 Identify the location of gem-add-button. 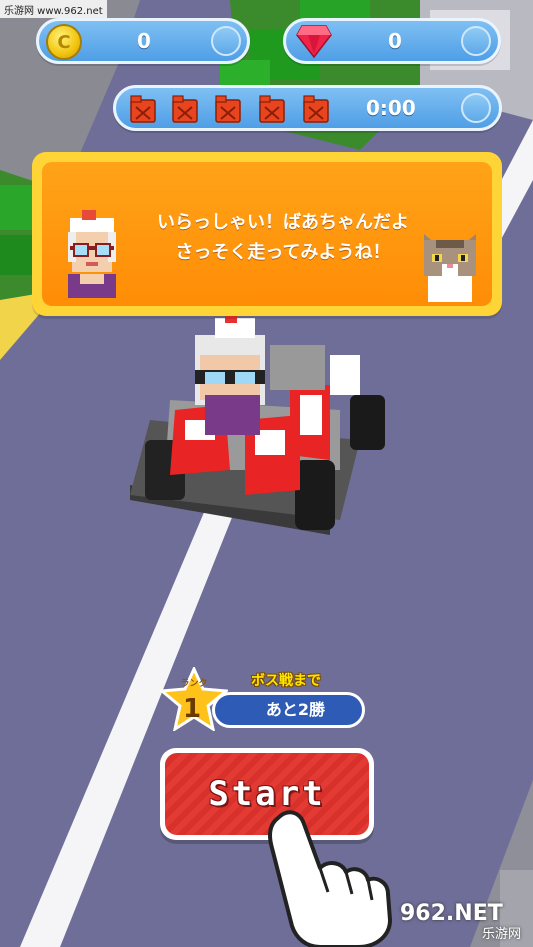
(476, 41).